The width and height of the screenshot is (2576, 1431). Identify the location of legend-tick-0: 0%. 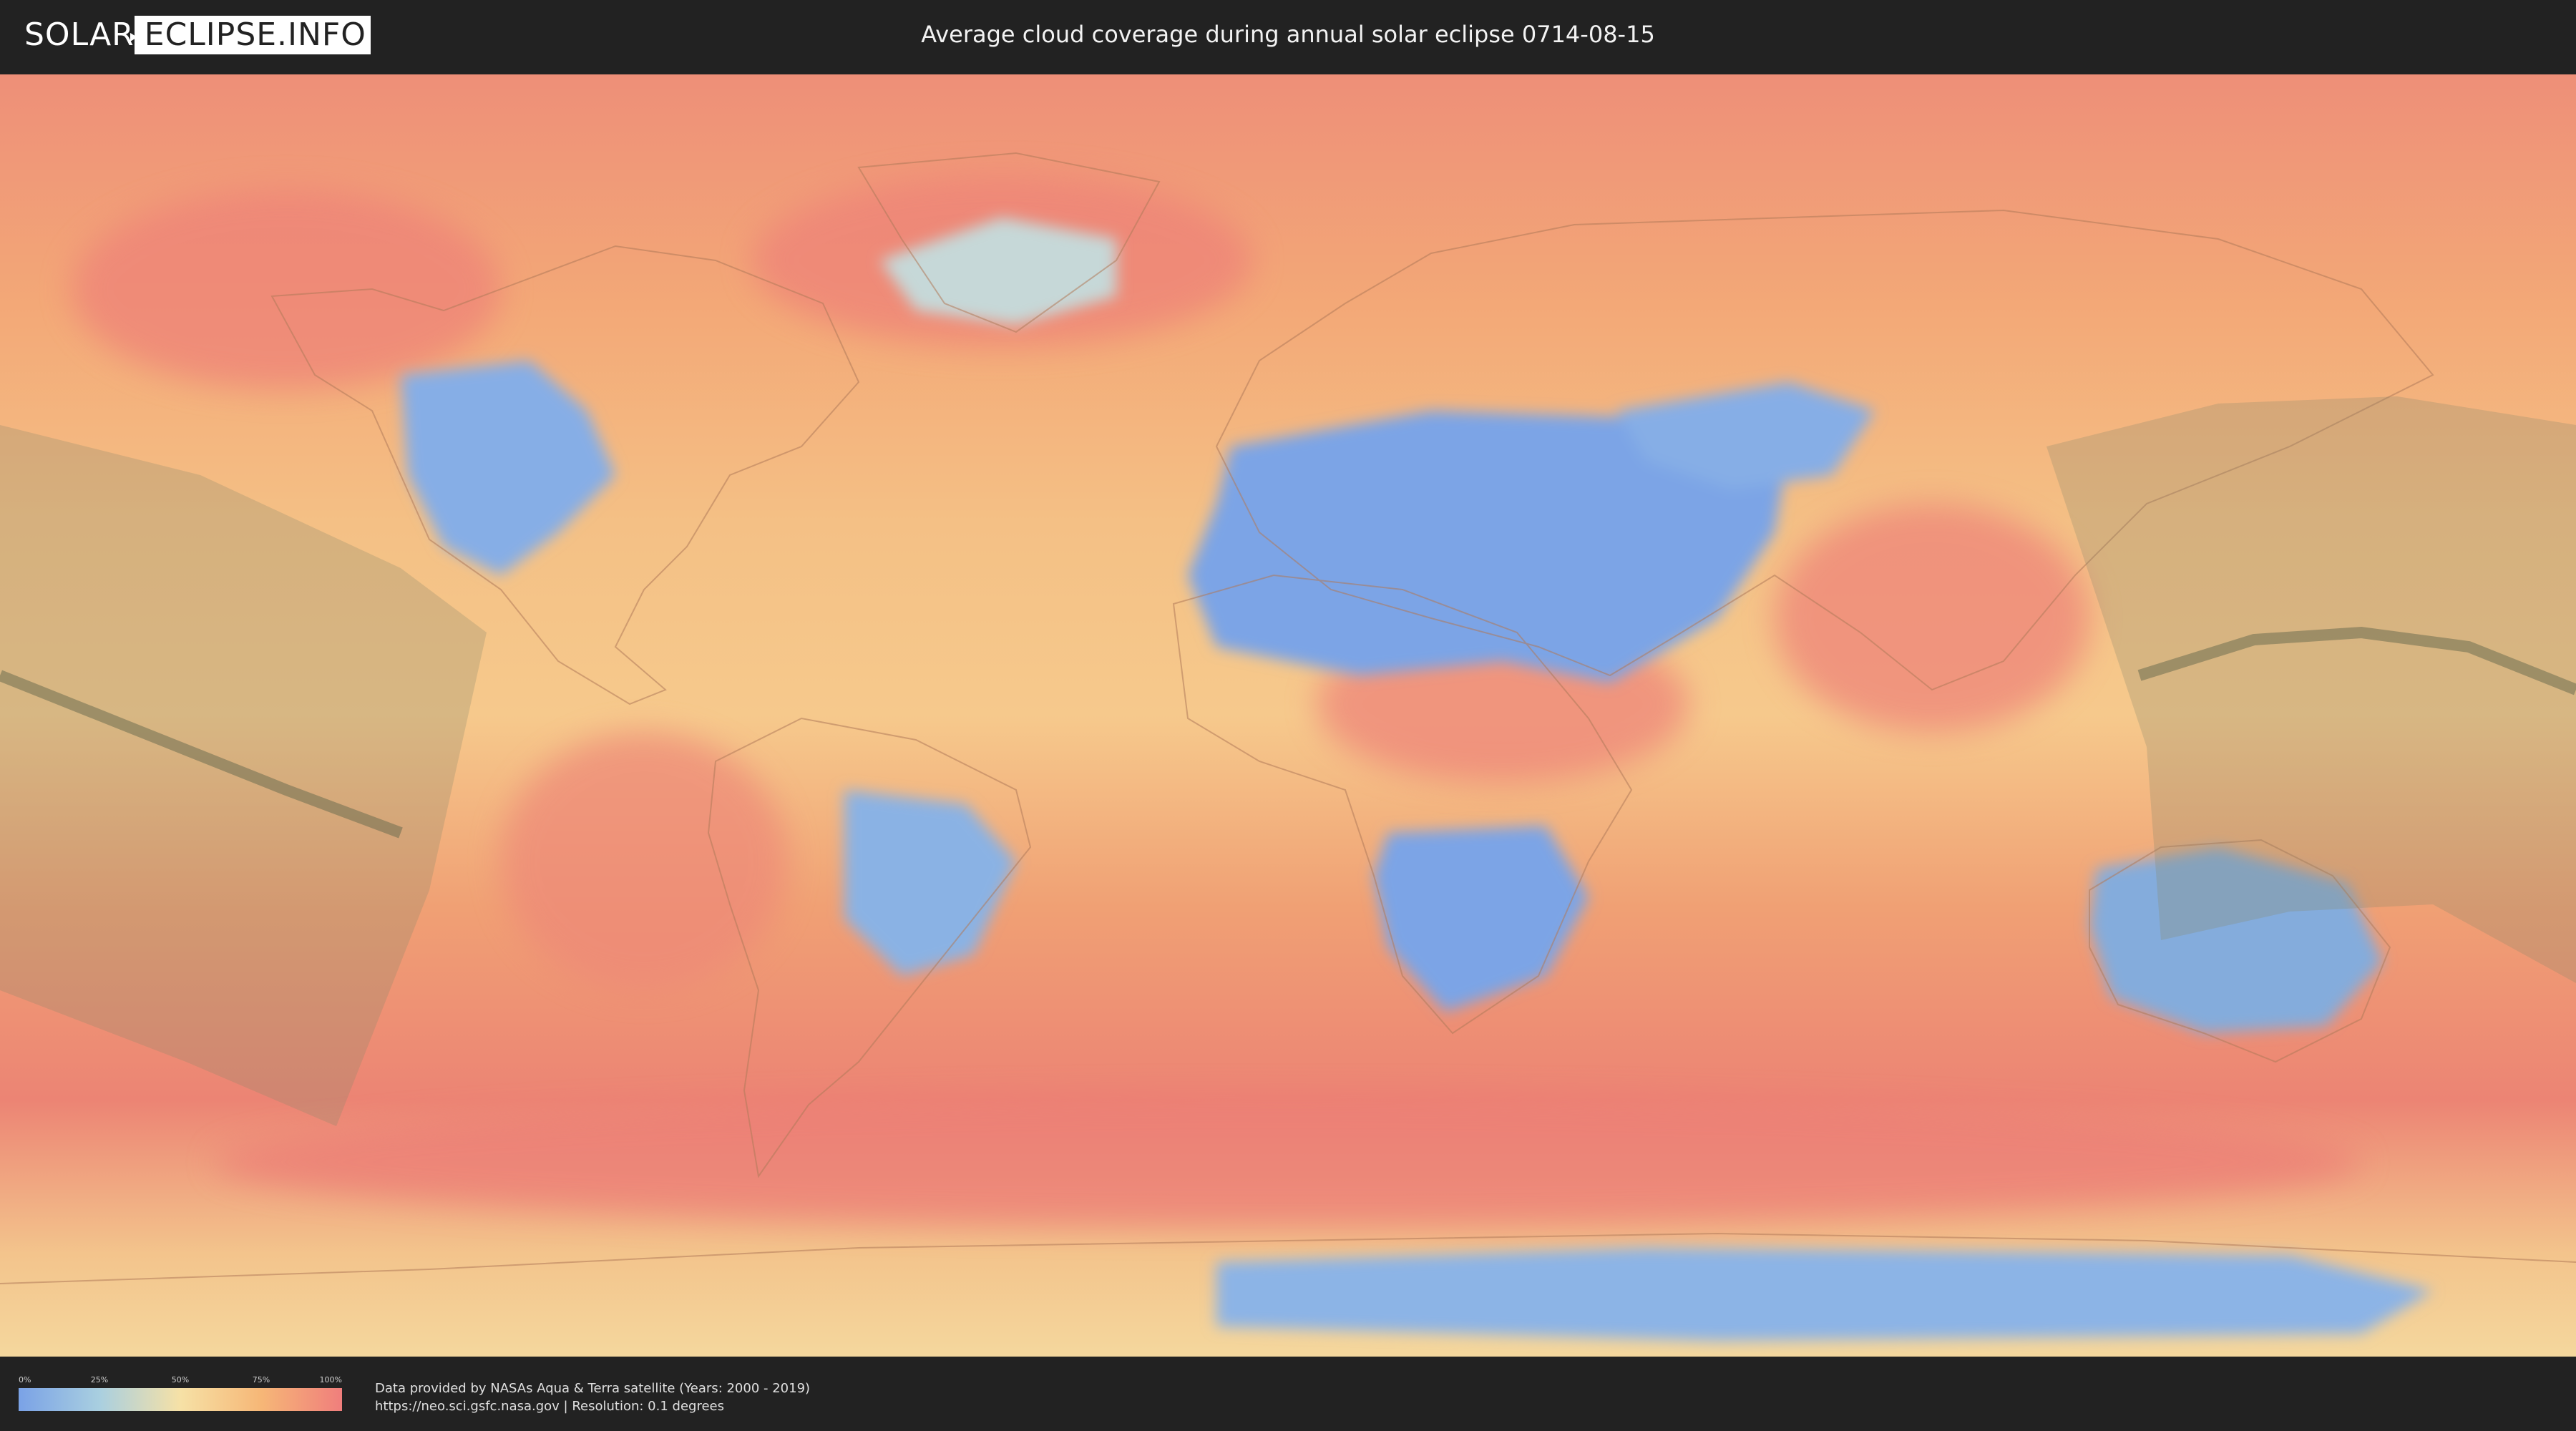
(25, 1379).